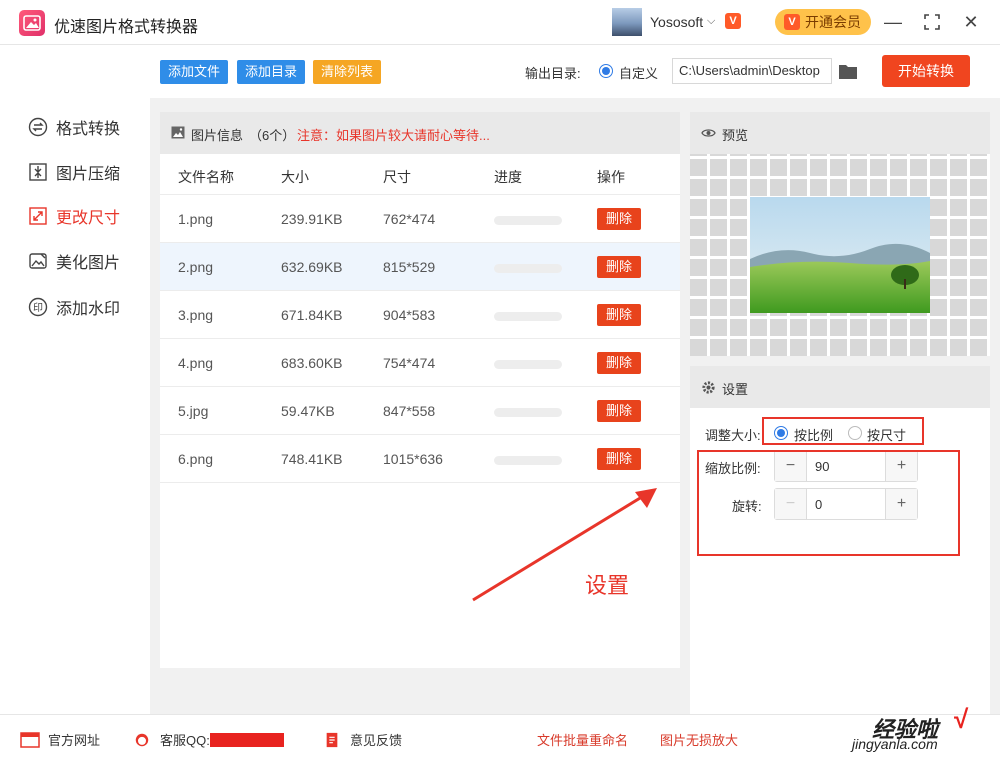 Image resolution: width=1000 pixels, height=760 pixels. Describe the element at coordinates (308, 411) in the screenshot. I see `file-size-cell: 59.47KB` at that location.